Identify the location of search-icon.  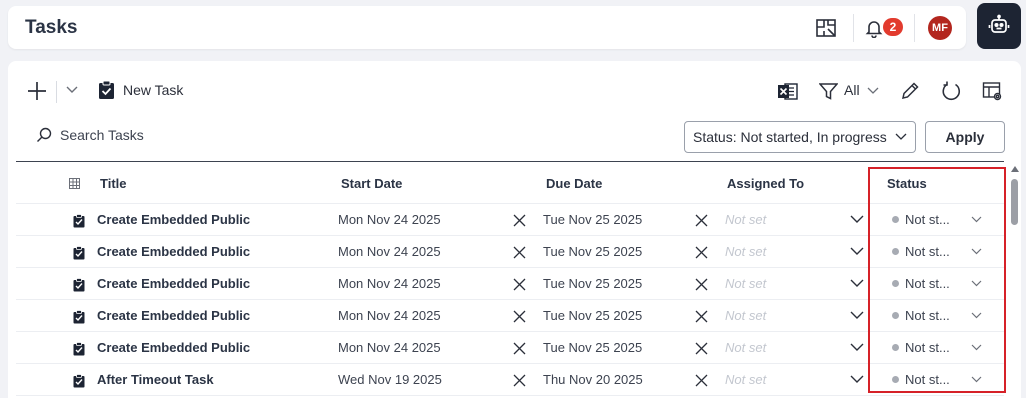
(44, 135).